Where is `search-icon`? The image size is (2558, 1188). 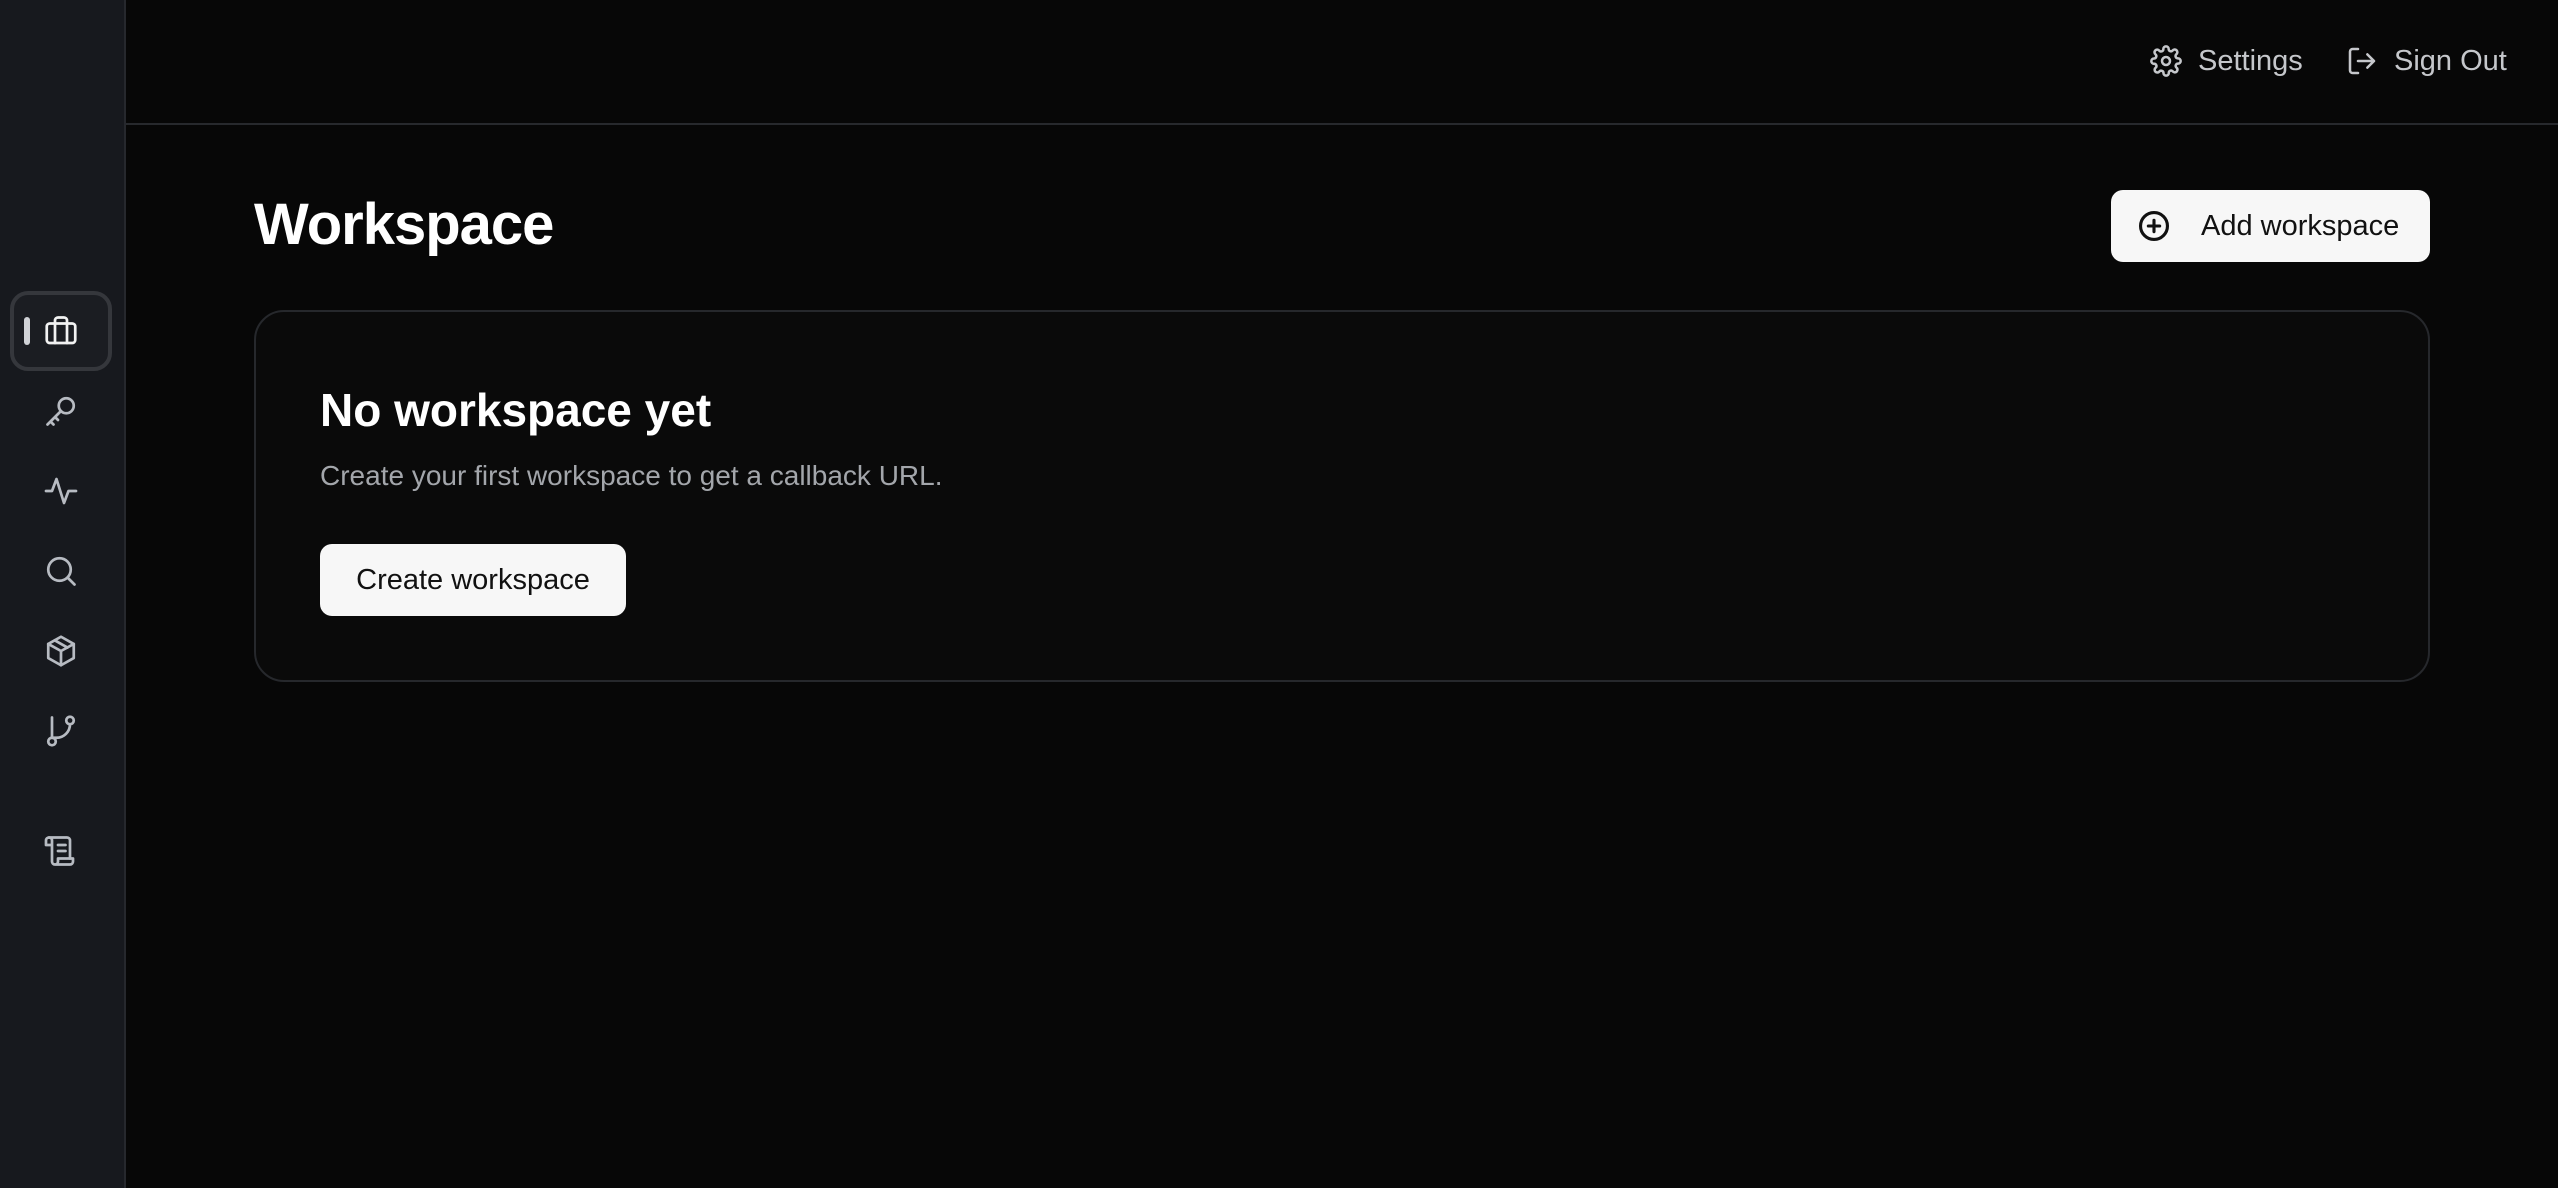 search-icon is located at coordinates (61, 571).